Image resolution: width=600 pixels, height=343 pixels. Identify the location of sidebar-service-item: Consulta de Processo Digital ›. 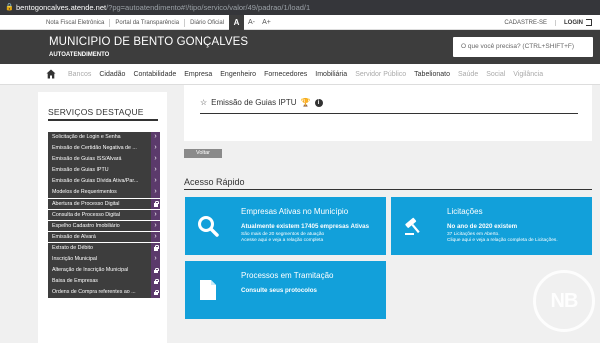
(104, 215).